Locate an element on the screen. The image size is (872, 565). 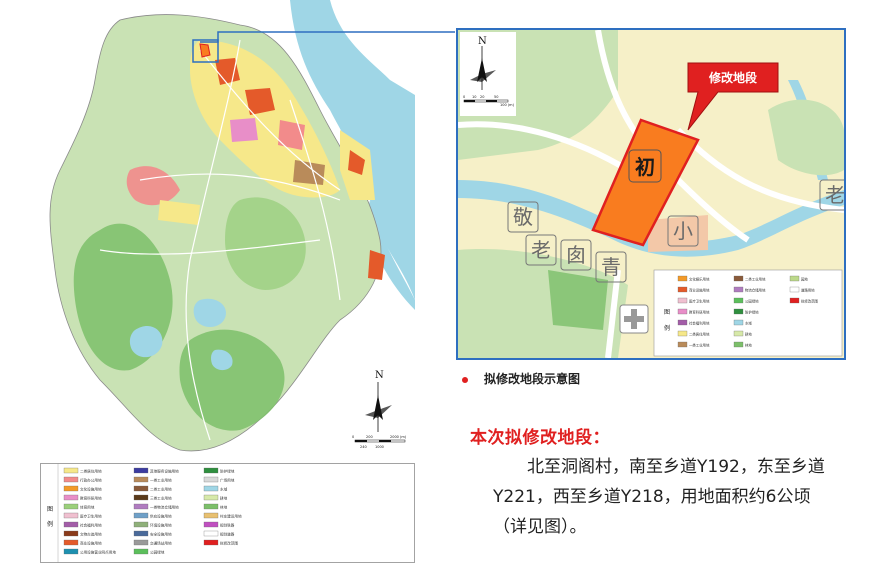
north-arrow-label: N is located at coordinates (379, 375).